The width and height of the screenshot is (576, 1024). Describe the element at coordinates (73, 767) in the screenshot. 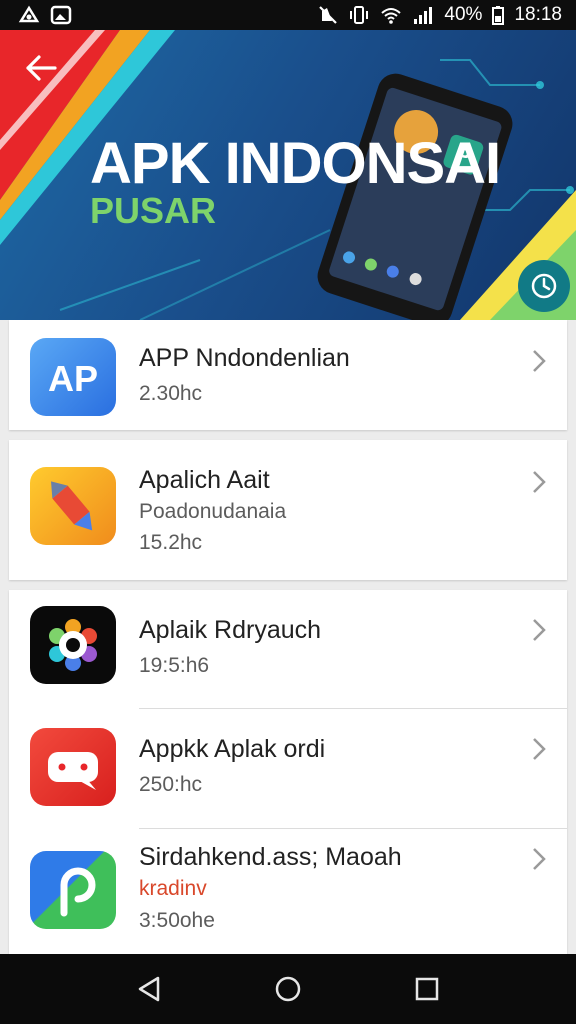

I see `chat-bubble-icon` at that location.